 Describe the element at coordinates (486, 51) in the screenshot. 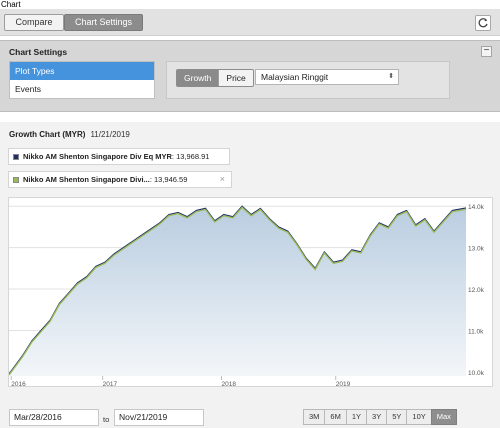

I see `collapse-button: −` at that location.